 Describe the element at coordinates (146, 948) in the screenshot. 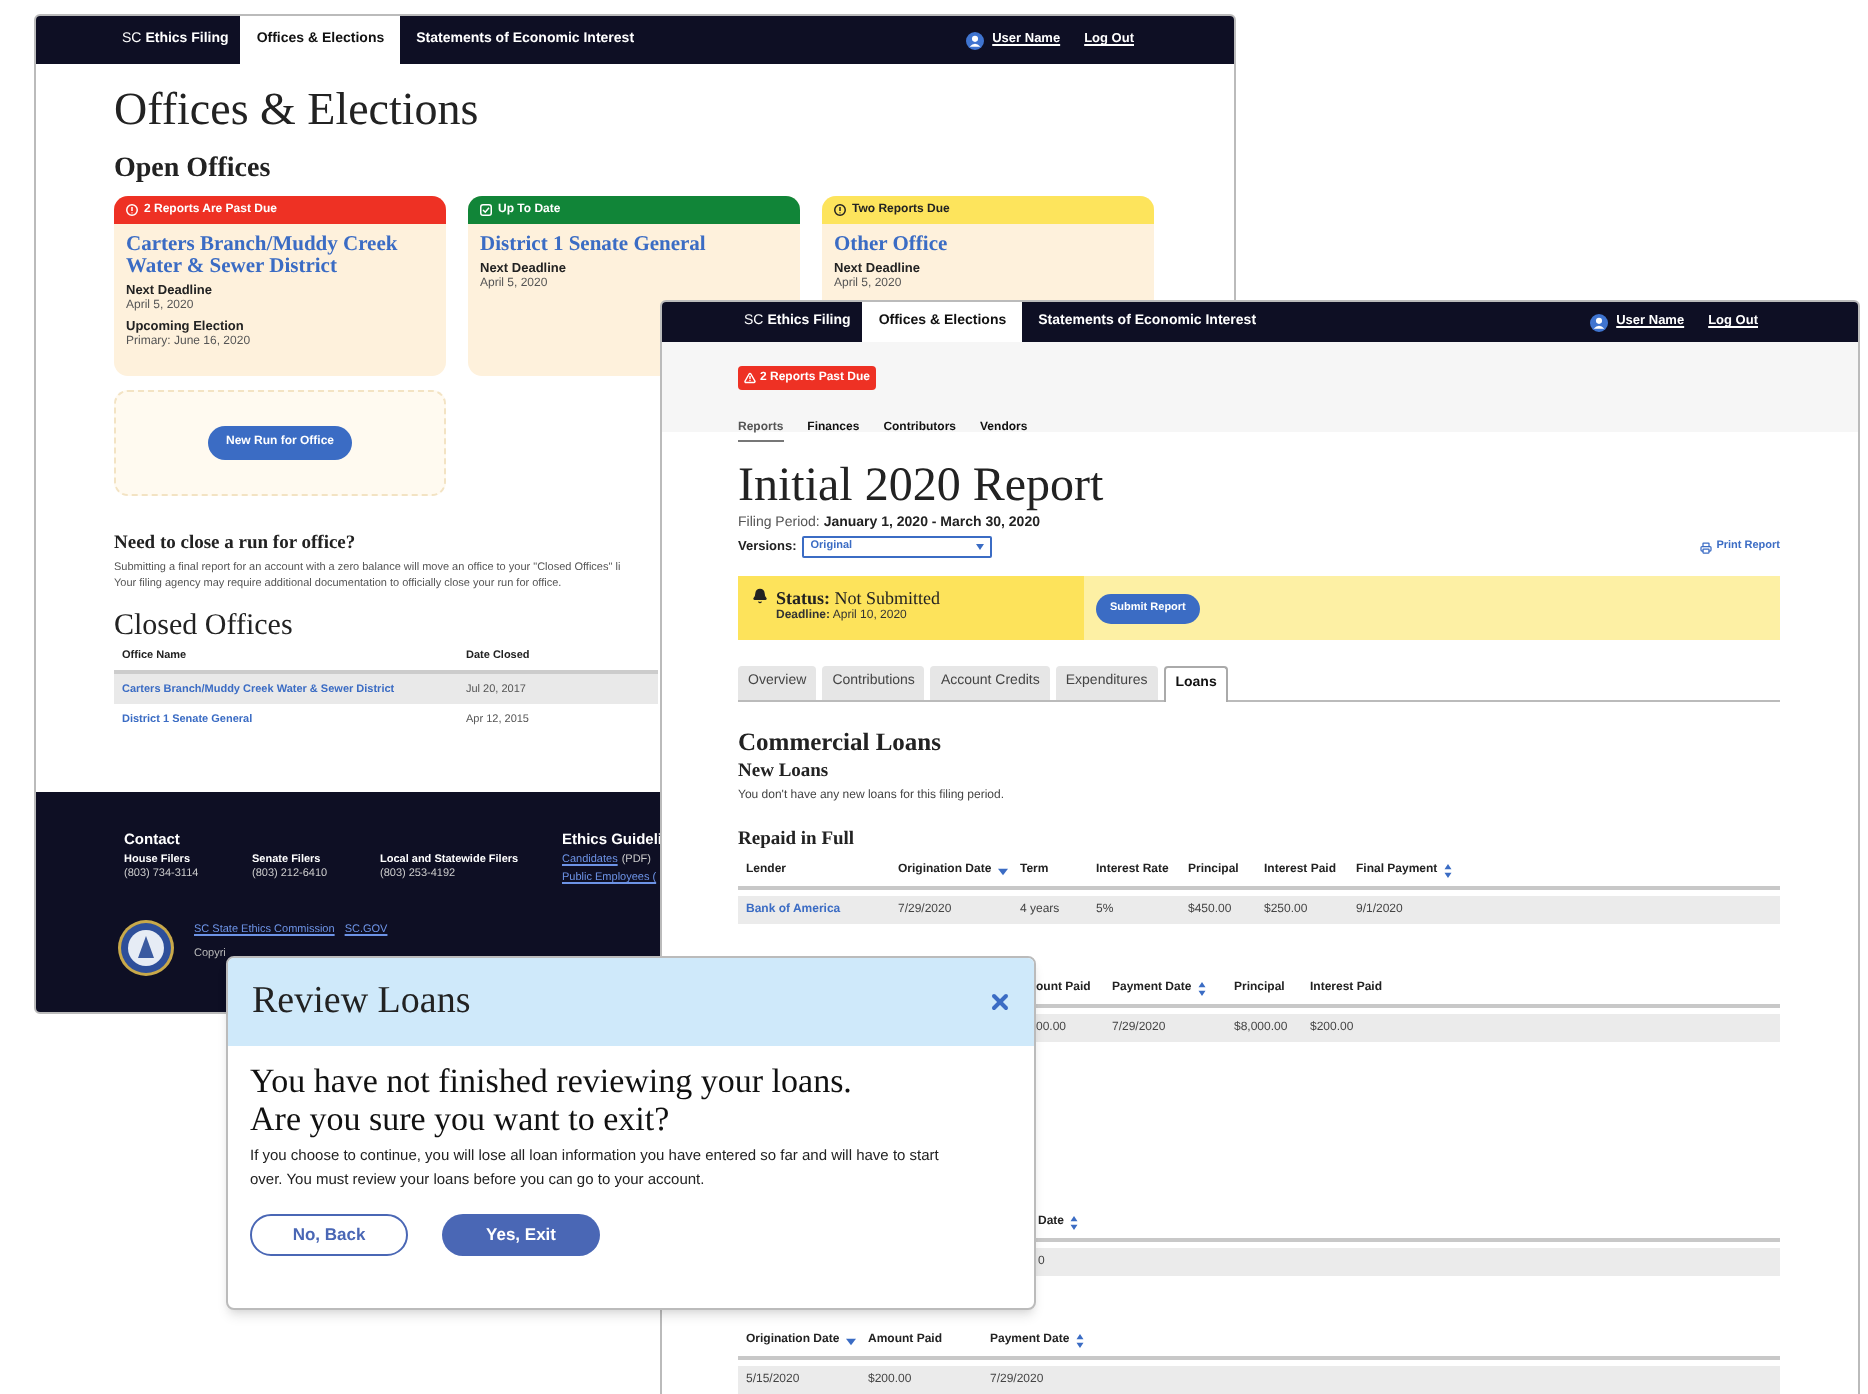

I see `seal-icon` at that location.